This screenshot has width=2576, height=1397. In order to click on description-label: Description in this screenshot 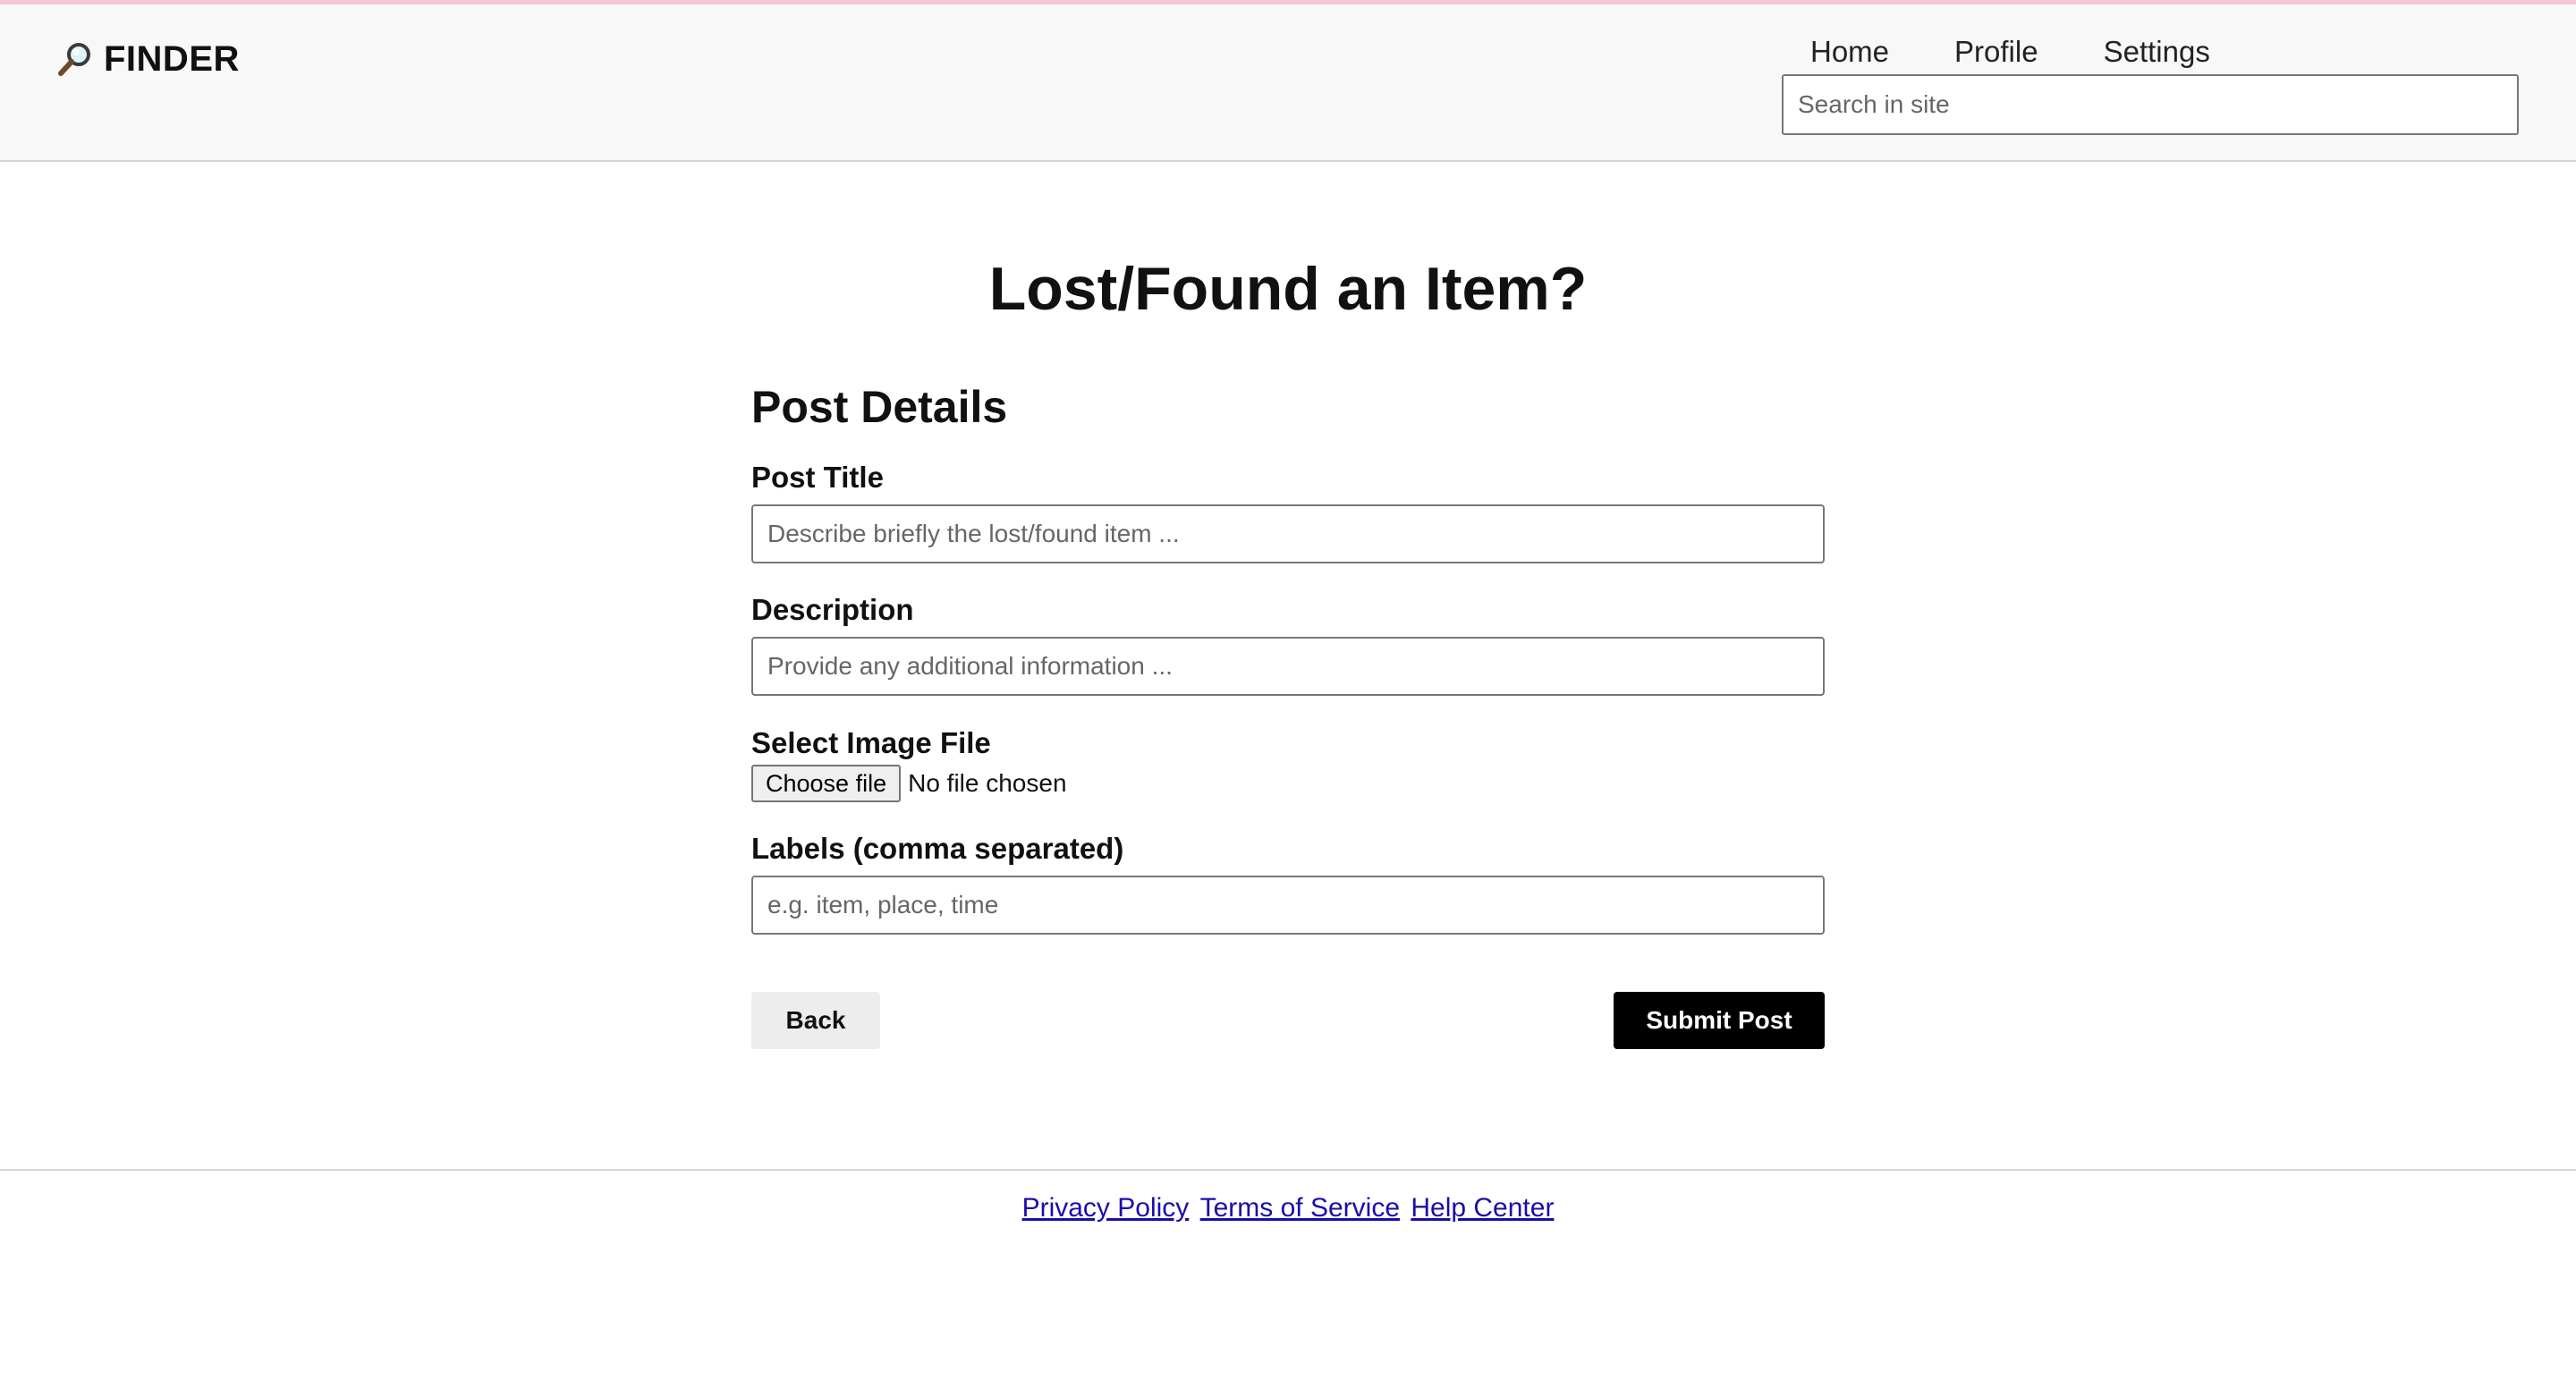, I will do `click(832, 609)`.